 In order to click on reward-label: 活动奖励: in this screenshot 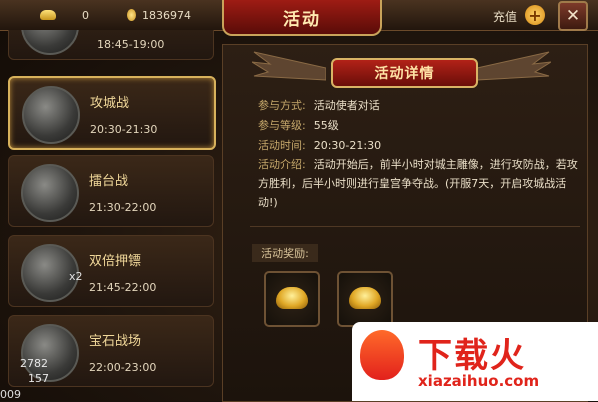, I will do `click(285, 253)`.